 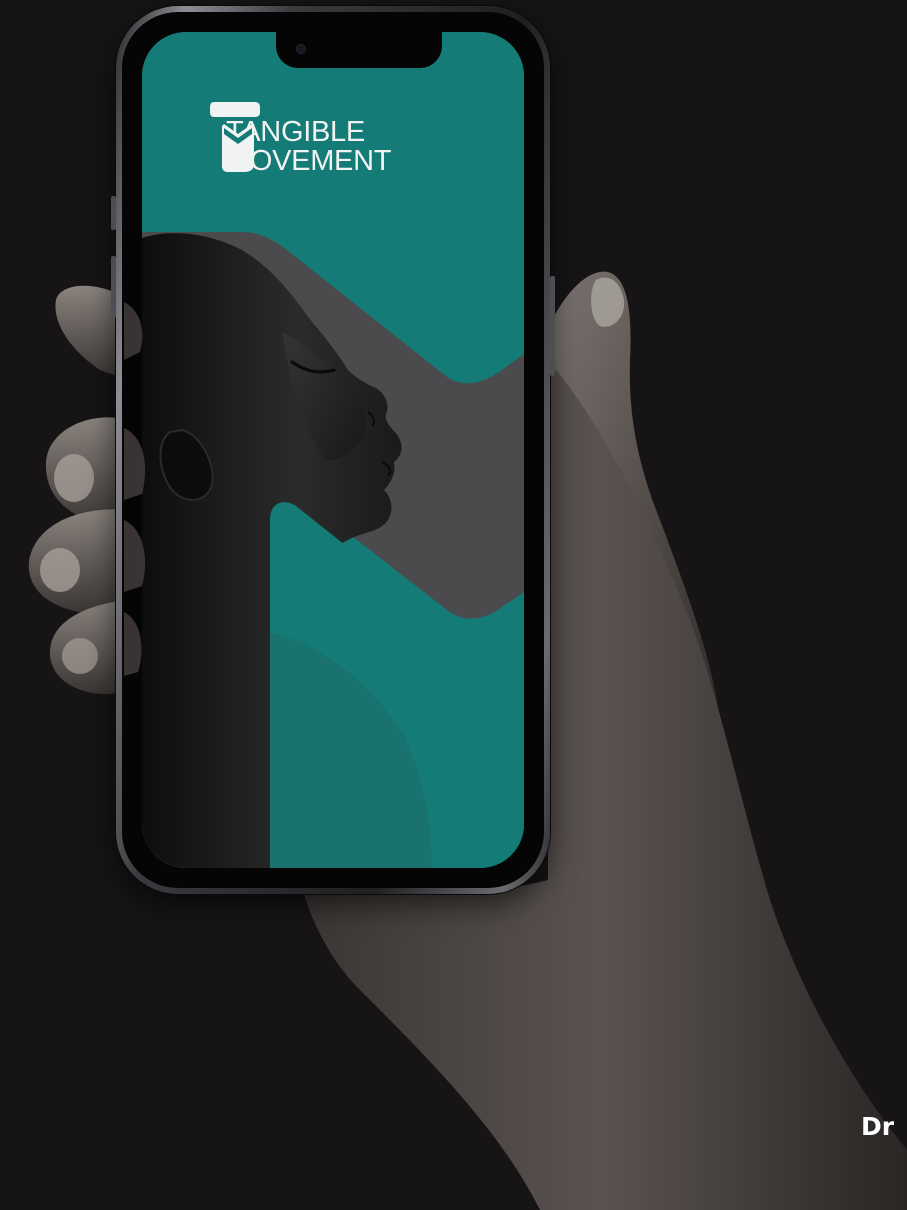 I want to click on phone-notch, so click(x=359, y=50).